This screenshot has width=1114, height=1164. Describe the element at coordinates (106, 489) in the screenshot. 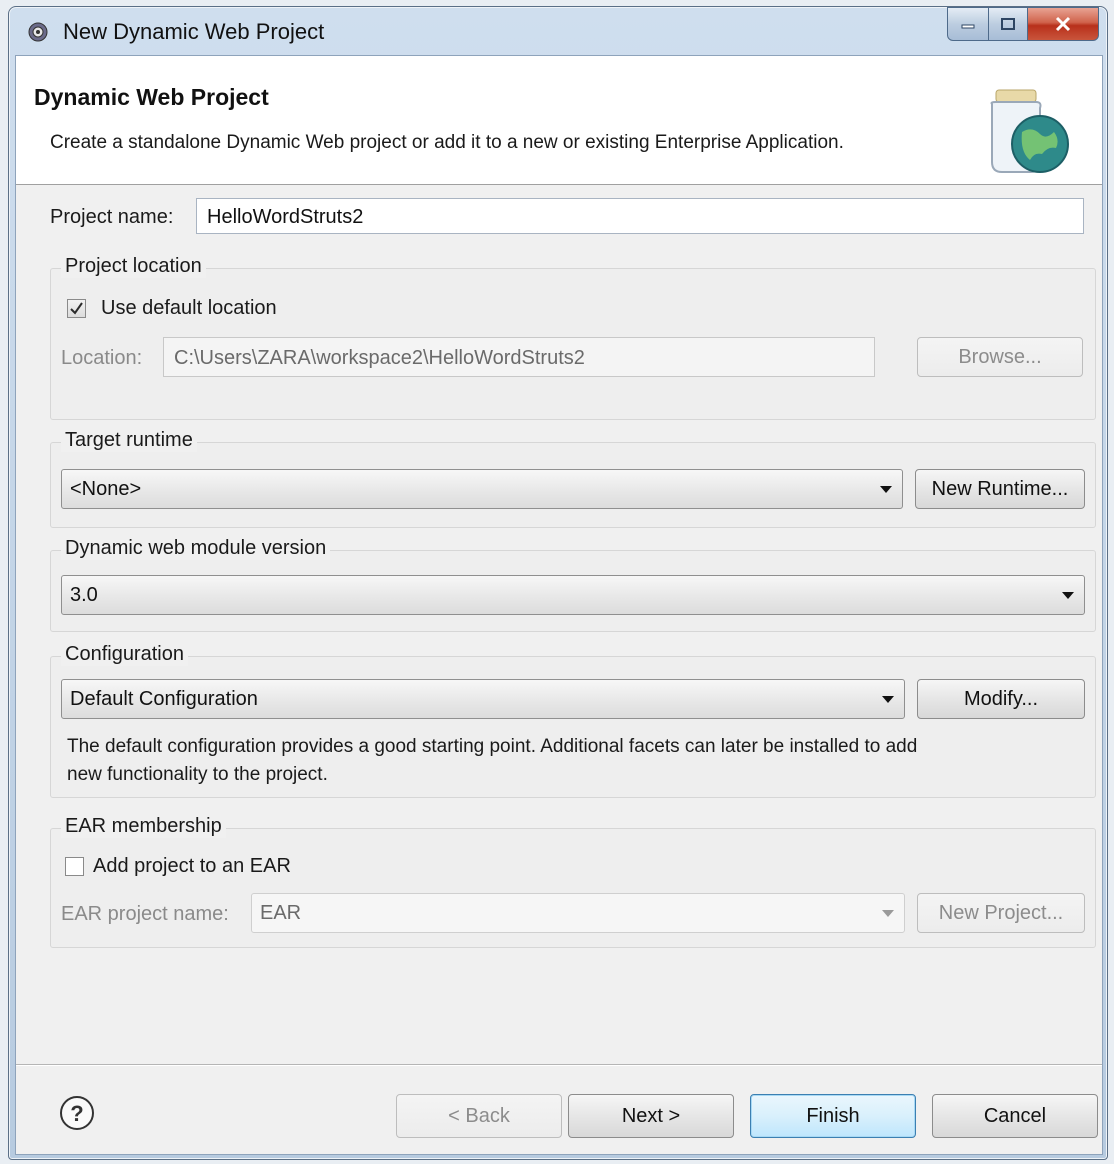

I see `target-runtime-value: <None>` at that location.